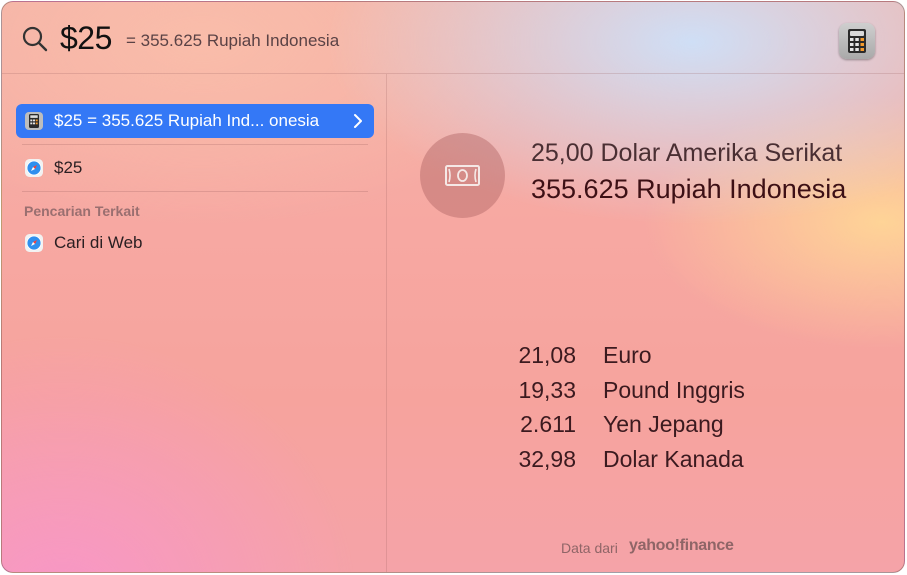 The height and width of the screenshot is (575, 907). I want to click on rate-value: 2.611, so click(548, 424).